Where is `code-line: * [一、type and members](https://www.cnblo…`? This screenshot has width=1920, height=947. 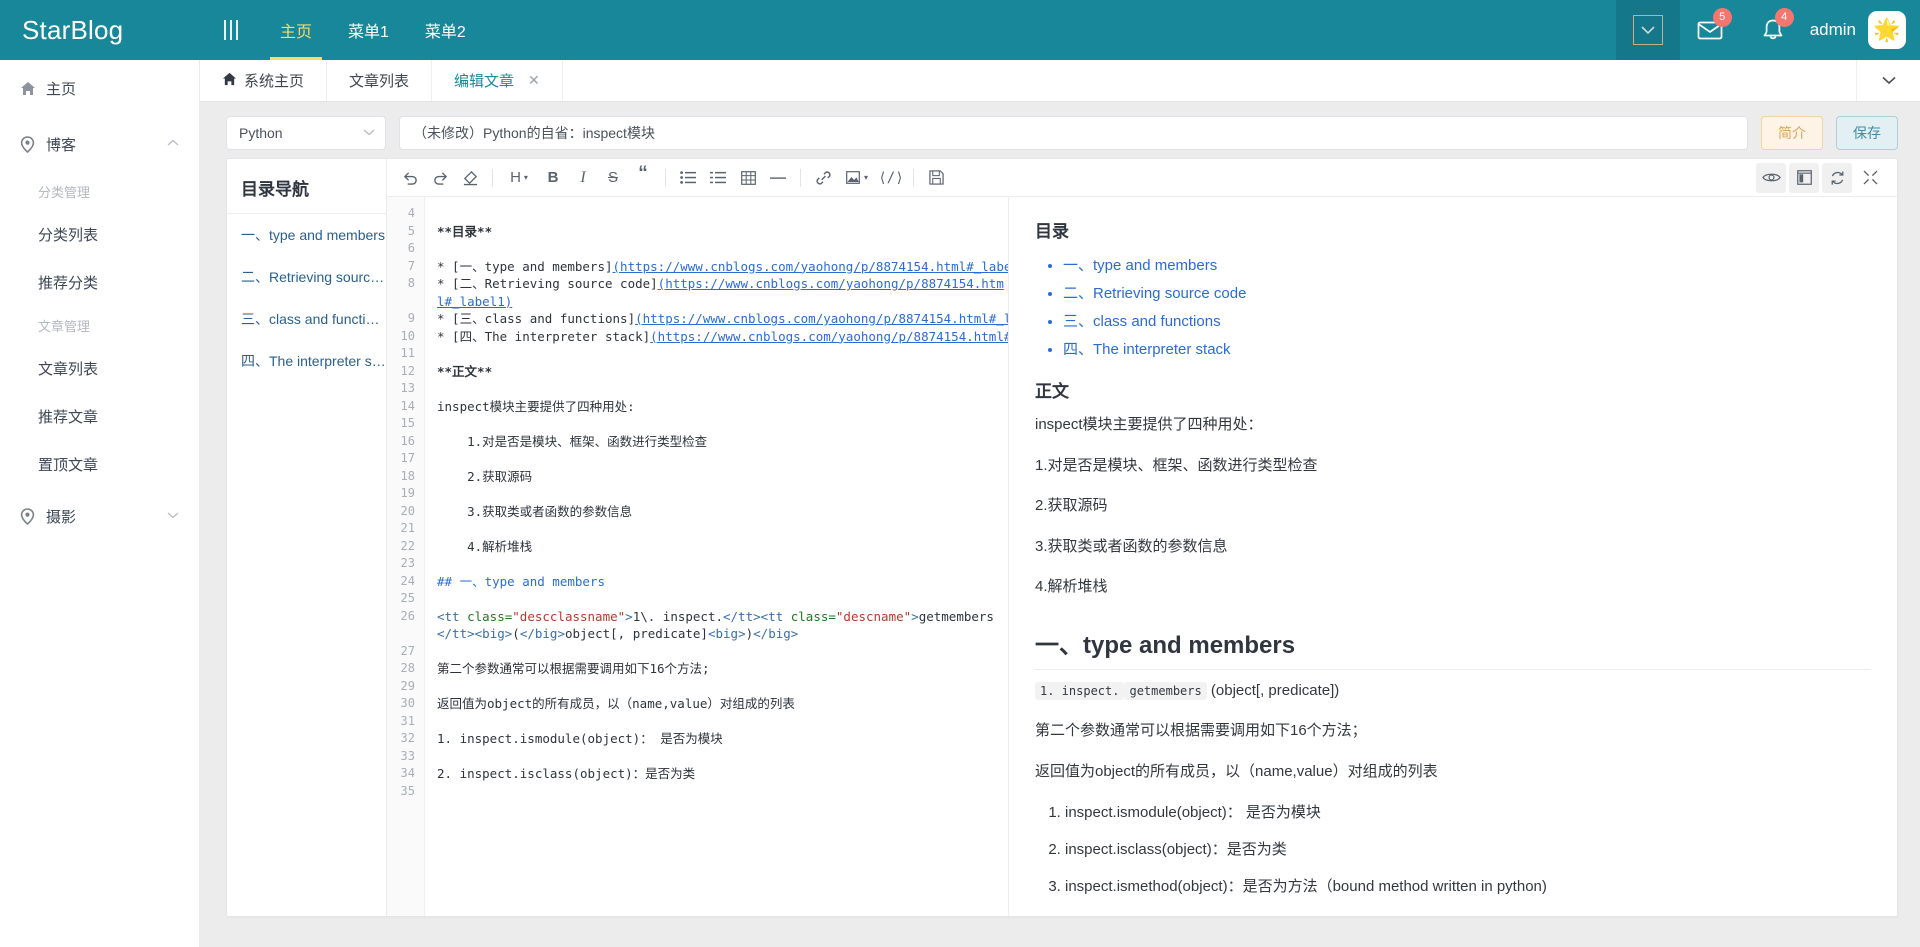
code-line: * [一、type and members](https://www.cnblo… is located at coordinates (722, 267).